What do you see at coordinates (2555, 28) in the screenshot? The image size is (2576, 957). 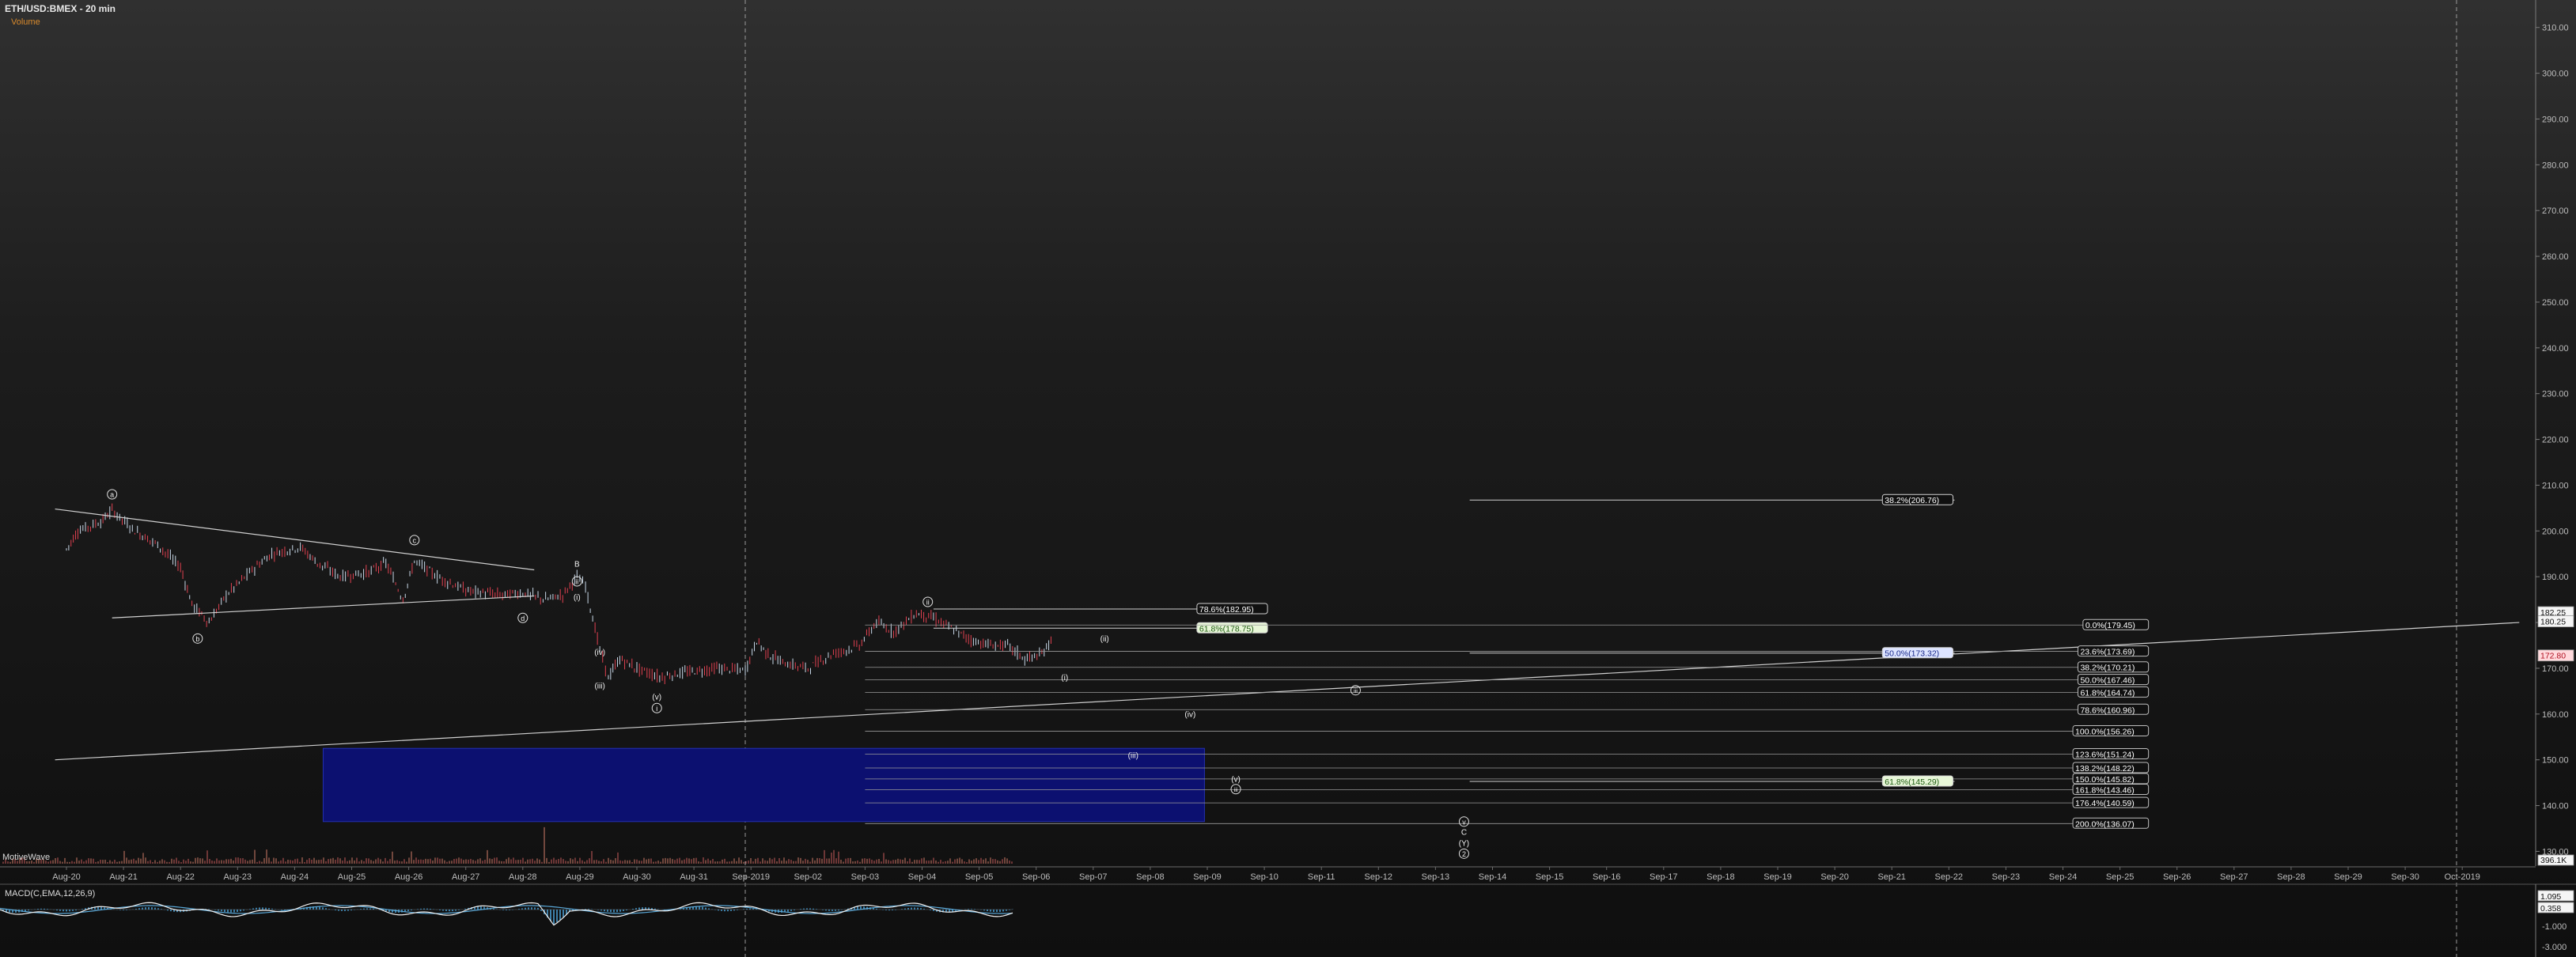 I see `price-tick-label: 310.00` at bounding box center [2555, 28].